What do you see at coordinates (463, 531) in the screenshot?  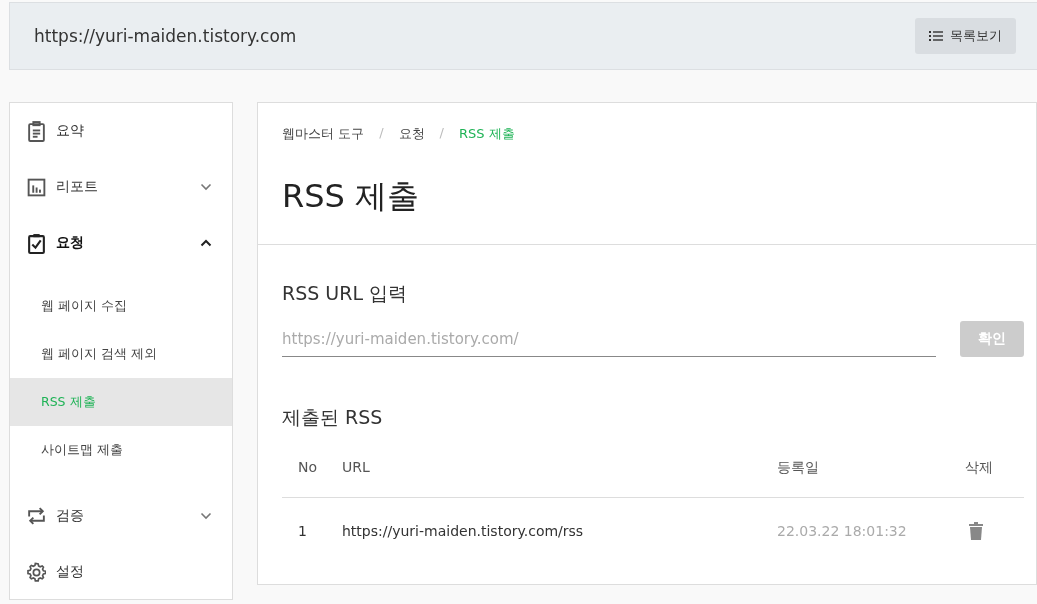 I see `table-cell-text: https://yuri-maiden.tistory.com/rss` at bounding box center [463, 531].